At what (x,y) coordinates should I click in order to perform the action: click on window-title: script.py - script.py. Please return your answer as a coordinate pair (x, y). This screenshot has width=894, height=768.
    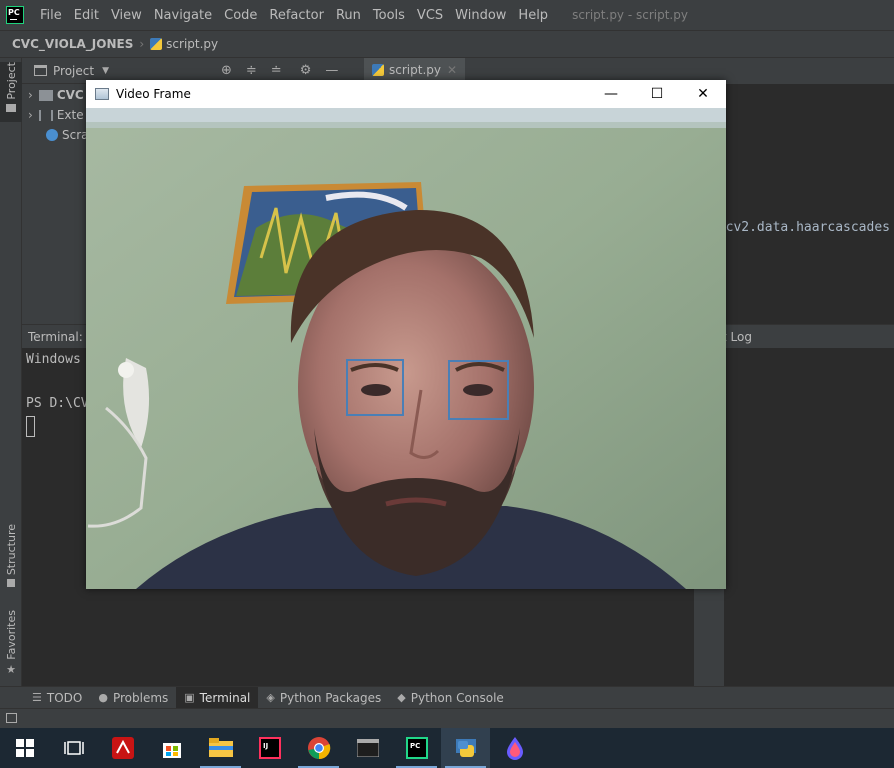
    Looking at the image, I should click on (630, 15).